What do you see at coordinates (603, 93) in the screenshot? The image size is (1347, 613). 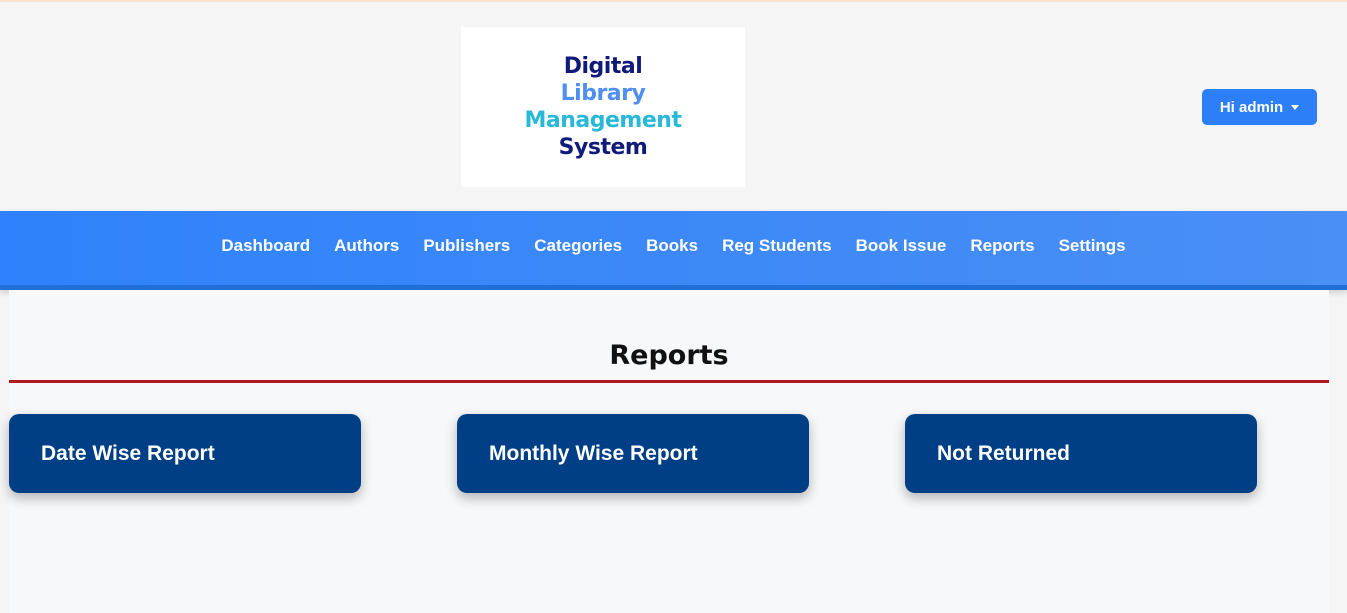 I see `logo-line-2: Library` at bounding box center [603, 93].